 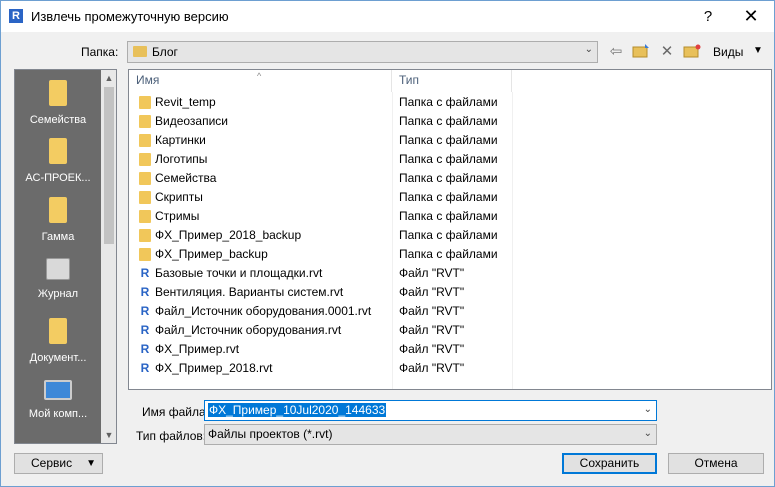 I want to click on close-button: ✕, so click(x=751, y=16).